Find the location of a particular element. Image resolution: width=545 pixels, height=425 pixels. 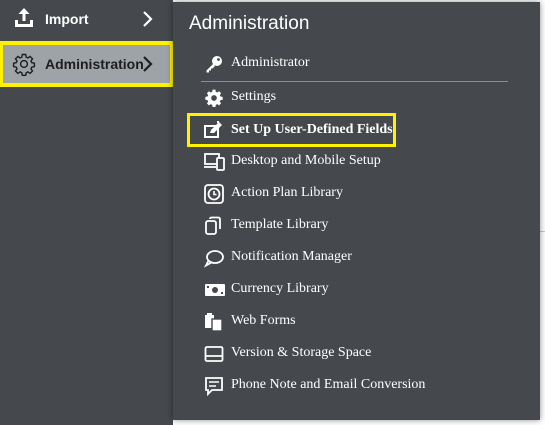

menu-item-label: Phone Note and Email Conversion is located at coordinates (328, 384).